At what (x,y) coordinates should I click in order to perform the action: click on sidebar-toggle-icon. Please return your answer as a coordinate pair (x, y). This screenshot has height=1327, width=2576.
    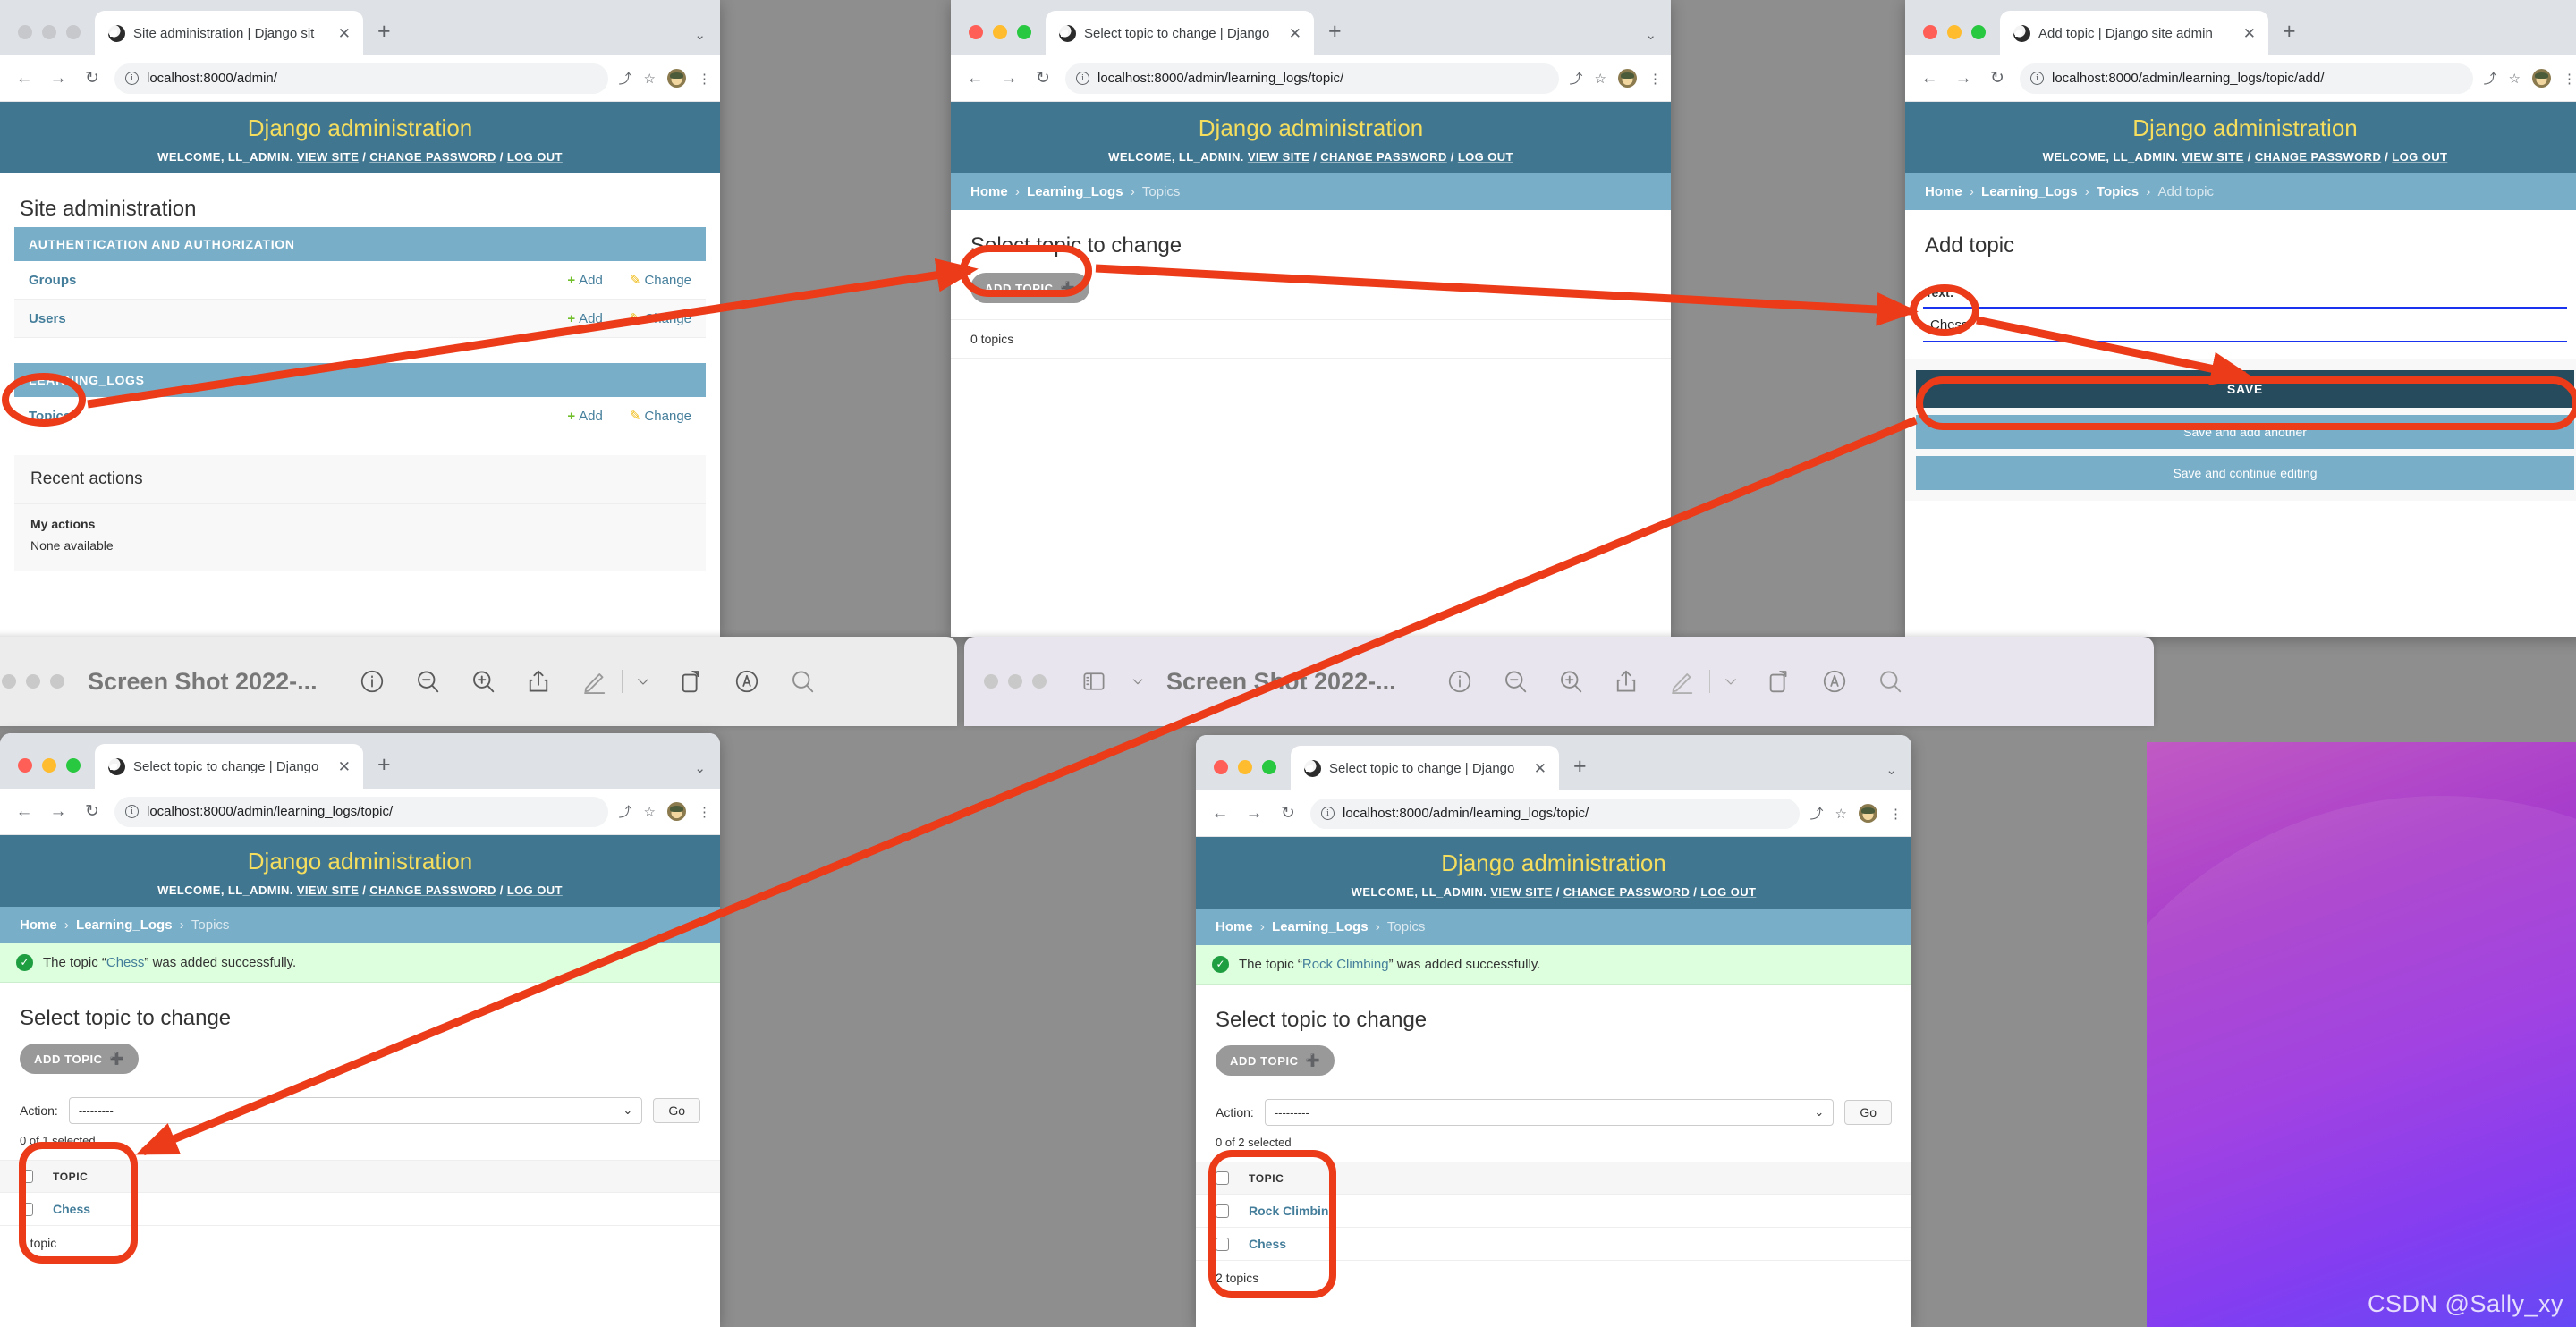
    Looking at the image, I should click on (1094, 681).